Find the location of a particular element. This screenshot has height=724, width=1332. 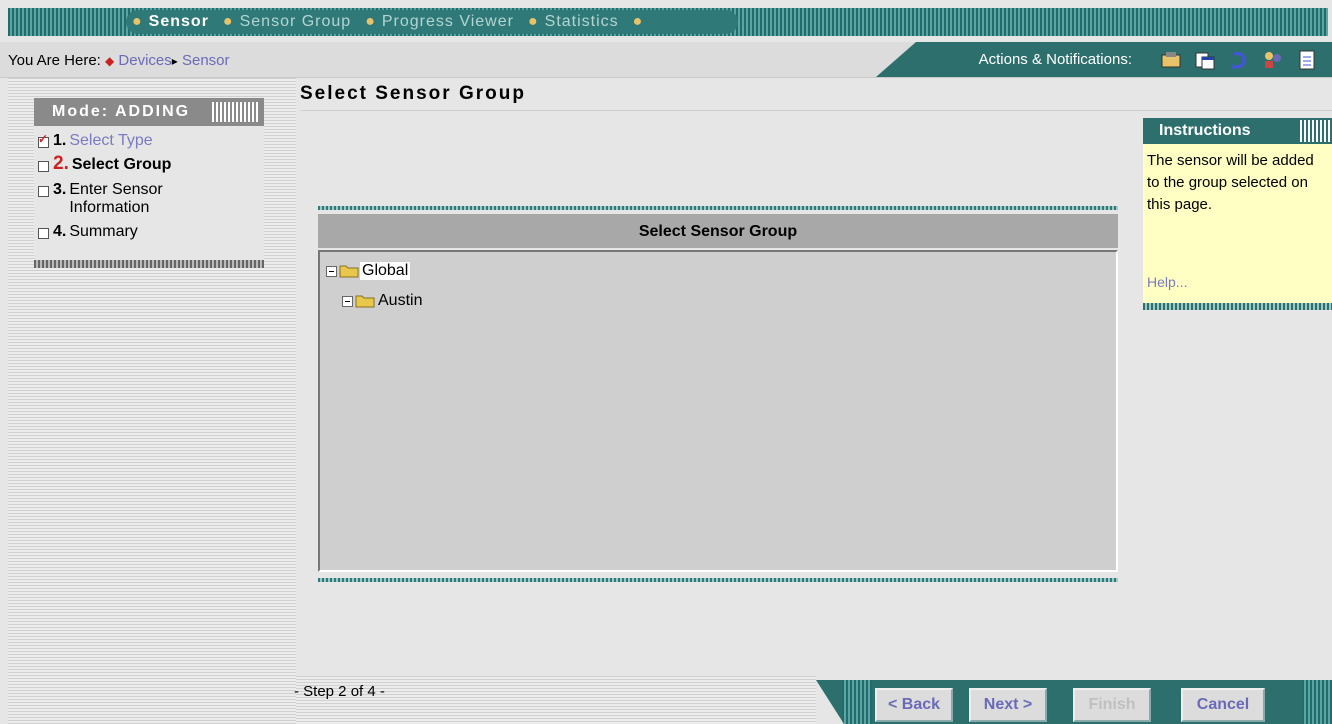

step-label: Select Type is located at coordinates (111, 140).